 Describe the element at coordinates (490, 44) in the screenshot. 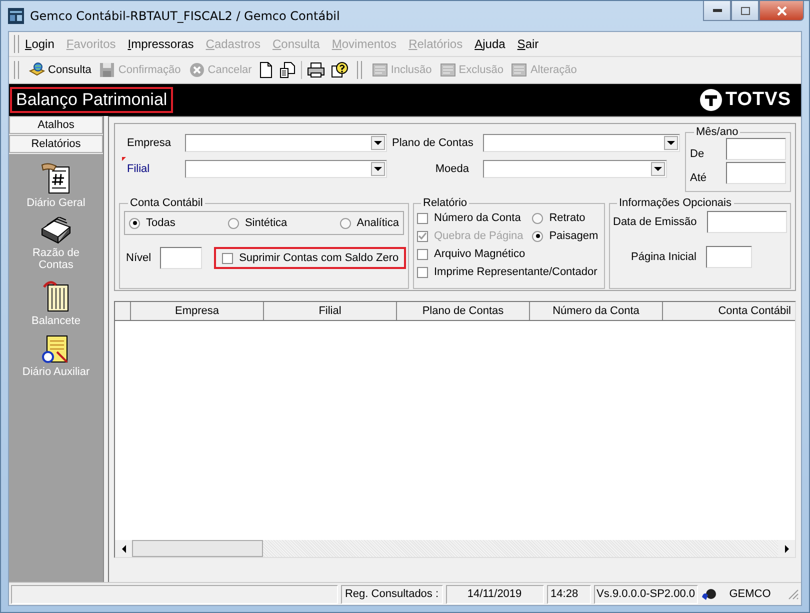

I see `menu-item: Ajuda` at that location.